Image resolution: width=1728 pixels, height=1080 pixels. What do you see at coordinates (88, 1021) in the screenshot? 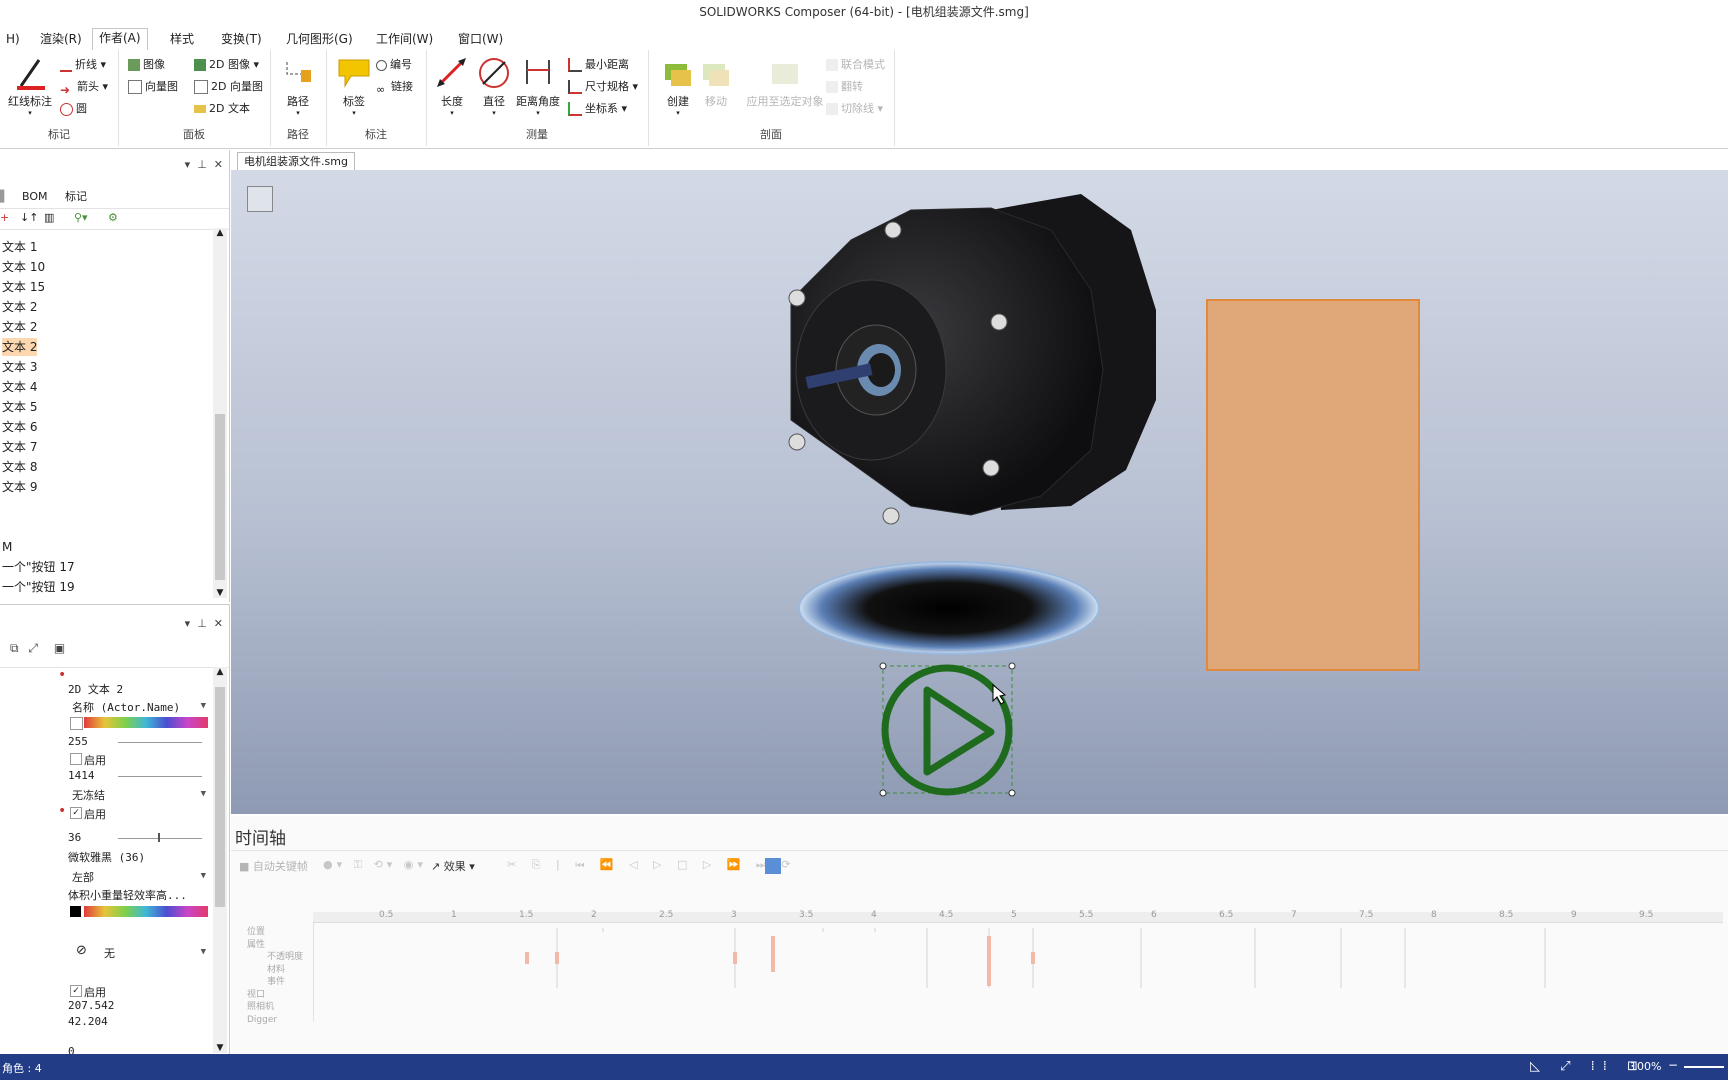
I see `prop-coord-y: 42.204` at bounding box center [88, 1021].